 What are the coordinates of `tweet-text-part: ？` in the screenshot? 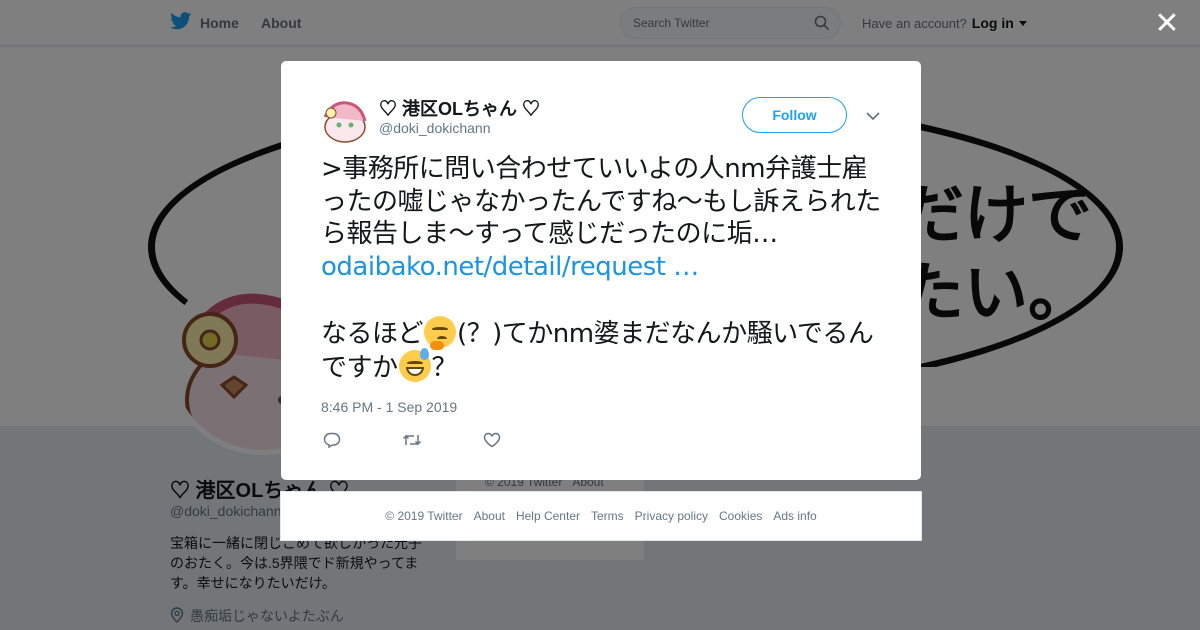 It's located at (444, 368).